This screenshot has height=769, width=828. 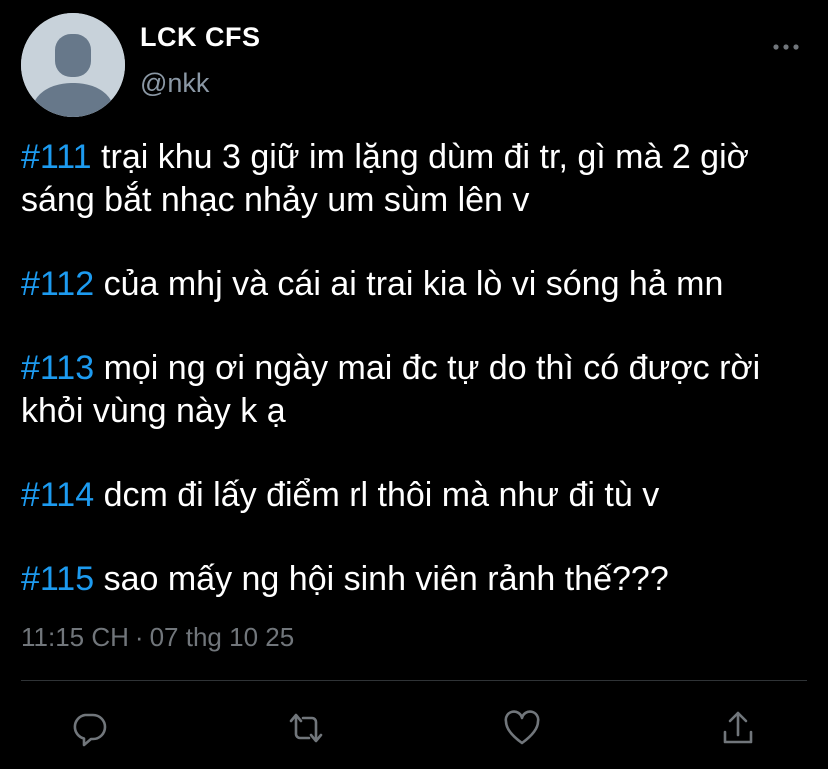 What do you see at coordinates (56, 157) in the screenshot?
I see `hashtag-link: #111` at bounding box center [56, 157].